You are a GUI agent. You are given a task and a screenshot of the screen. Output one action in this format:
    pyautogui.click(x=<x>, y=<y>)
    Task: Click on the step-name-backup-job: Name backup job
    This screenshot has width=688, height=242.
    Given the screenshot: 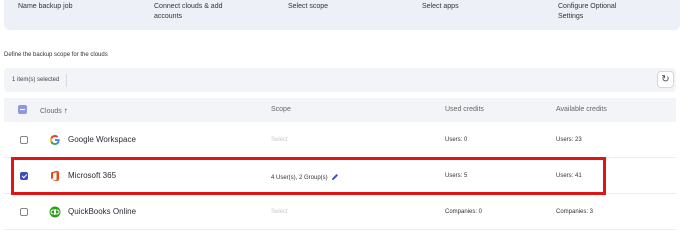 What is the action you would take?
    pyautogui.click(x=45, y=7)
    